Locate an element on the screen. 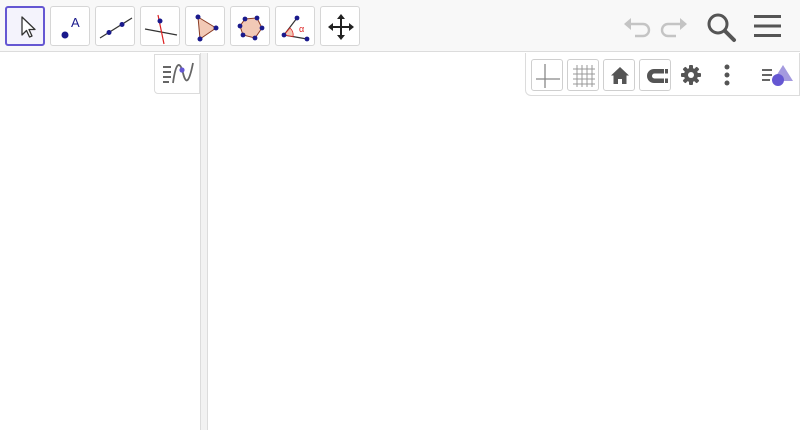 This screenshot has height=430, width=800. view-splitter is located at coordinates (204, 241).